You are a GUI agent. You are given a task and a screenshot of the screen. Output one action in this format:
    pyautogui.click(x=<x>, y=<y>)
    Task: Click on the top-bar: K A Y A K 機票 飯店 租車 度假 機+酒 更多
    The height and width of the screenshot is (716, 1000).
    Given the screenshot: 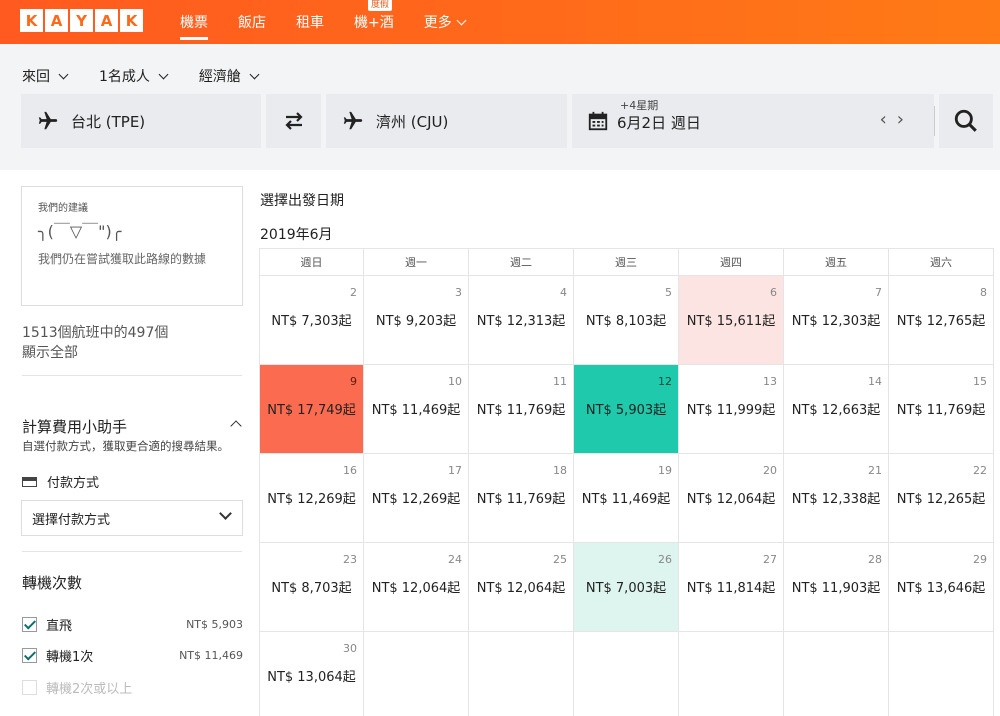 What is the action you would take?
    pyautogui.click(x=500, y=22)
    